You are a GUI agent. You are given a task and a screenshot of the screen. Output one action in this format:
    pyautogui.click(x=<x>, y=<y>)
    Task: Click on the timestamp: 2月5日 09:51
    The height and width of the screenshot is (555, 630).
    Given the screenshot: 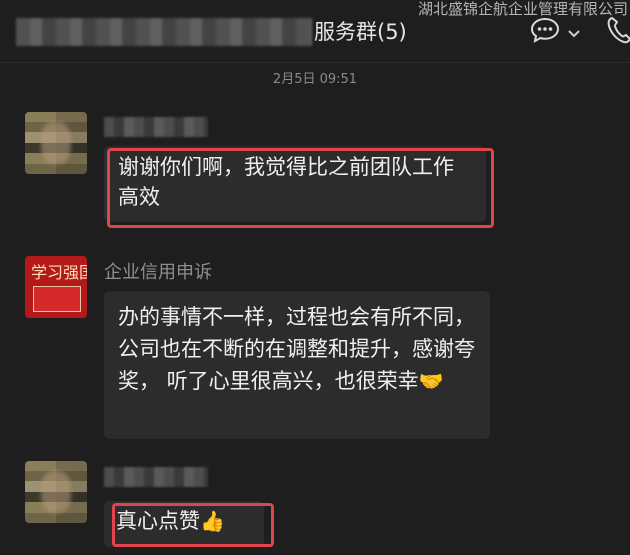 What is the action you would take?
    pyautogui.click(x=315, y=79)
    